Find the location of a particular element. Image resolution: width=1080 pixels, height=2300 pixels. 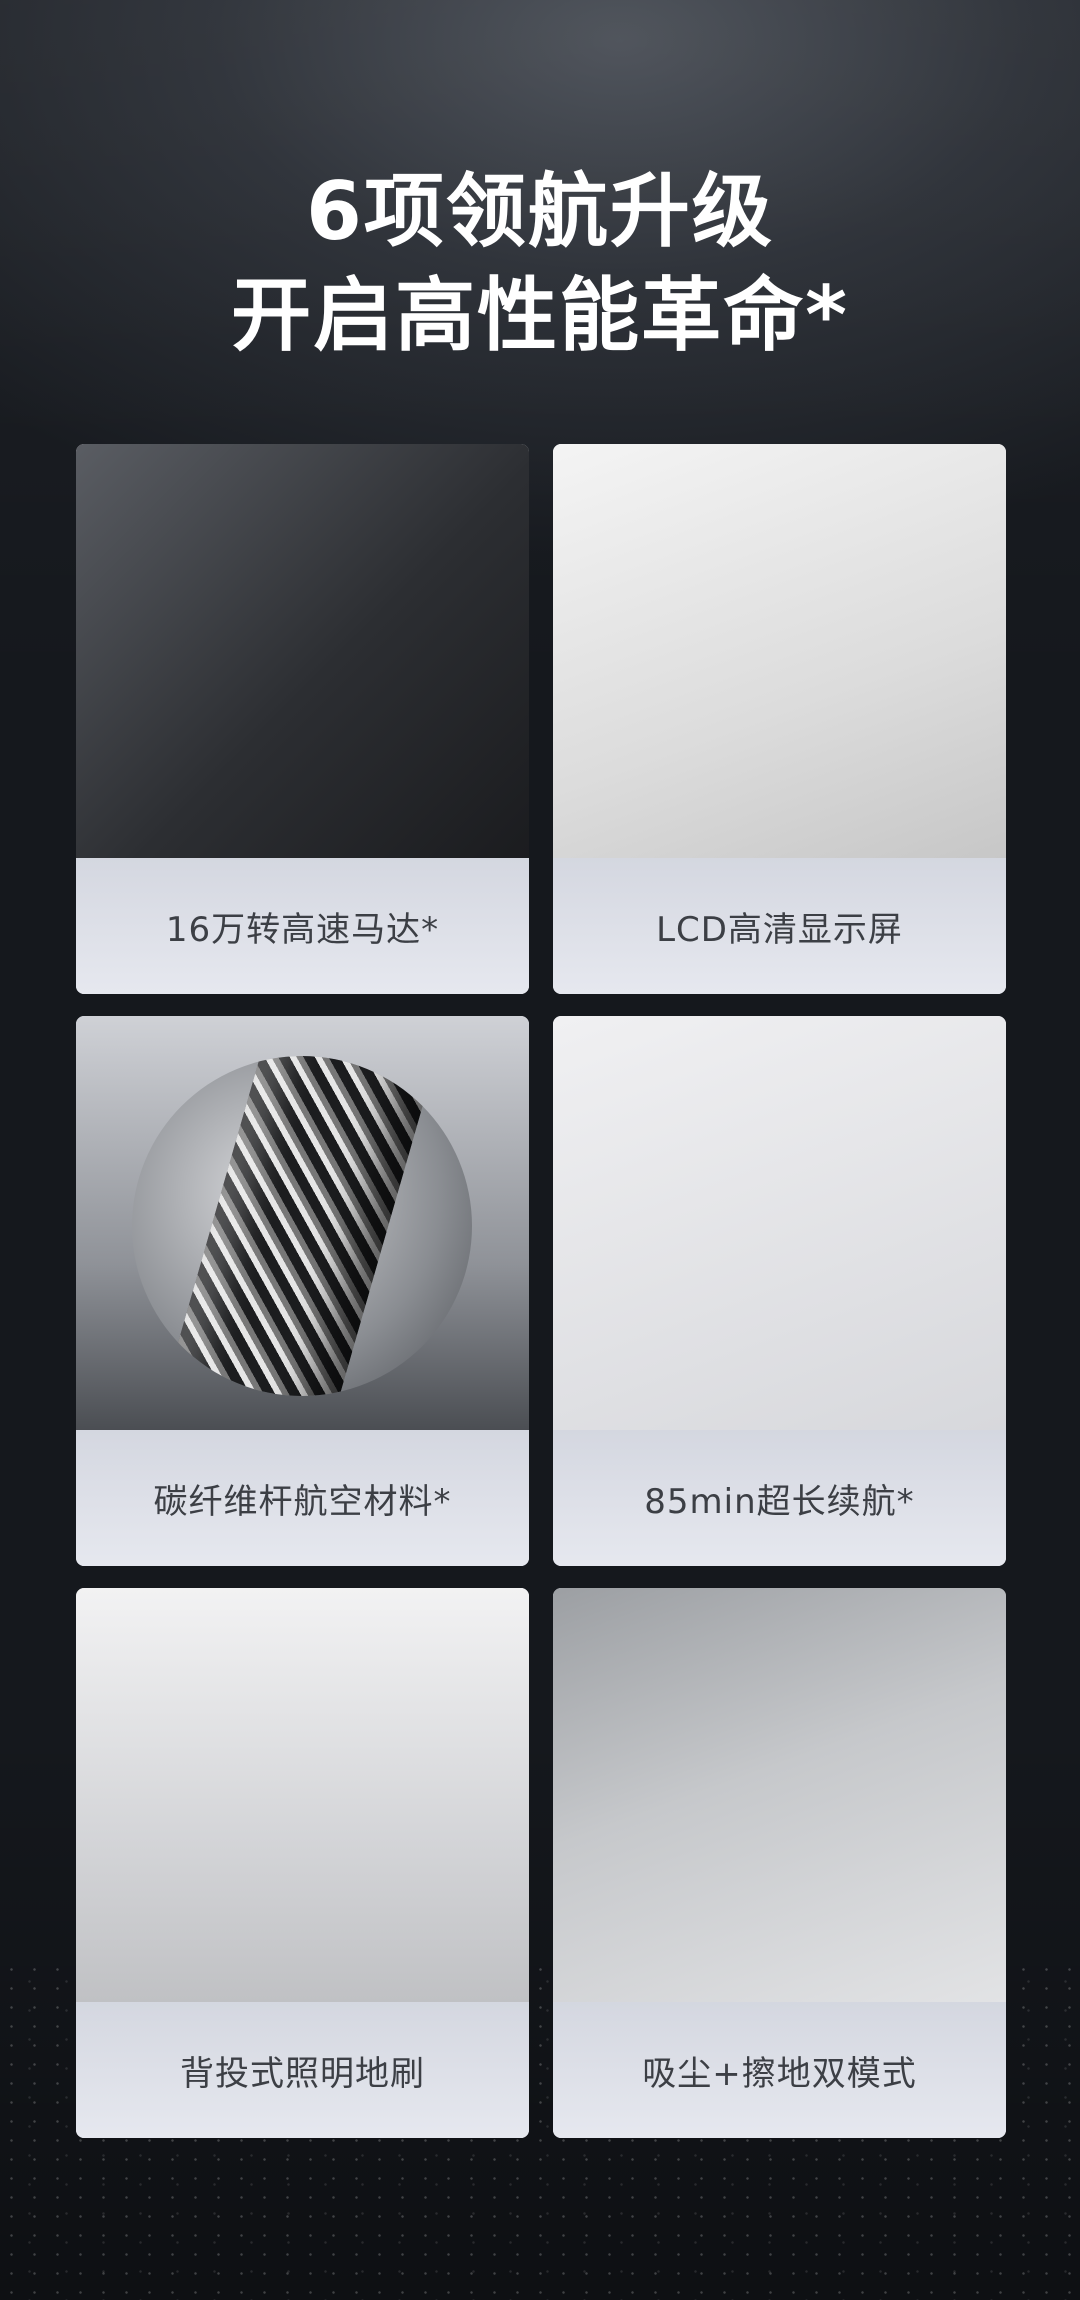

feature-card-floor-brush: 背投式照明地刷 is located at coordinates (302, 1863).